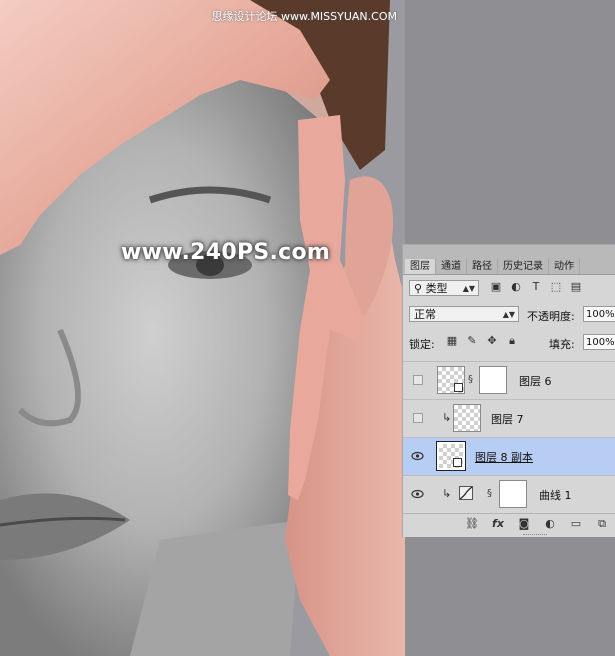 The width and height of the screenshot is (615, 656). I want to click on shape-filter-icon: ⬚, so click(556, 287).